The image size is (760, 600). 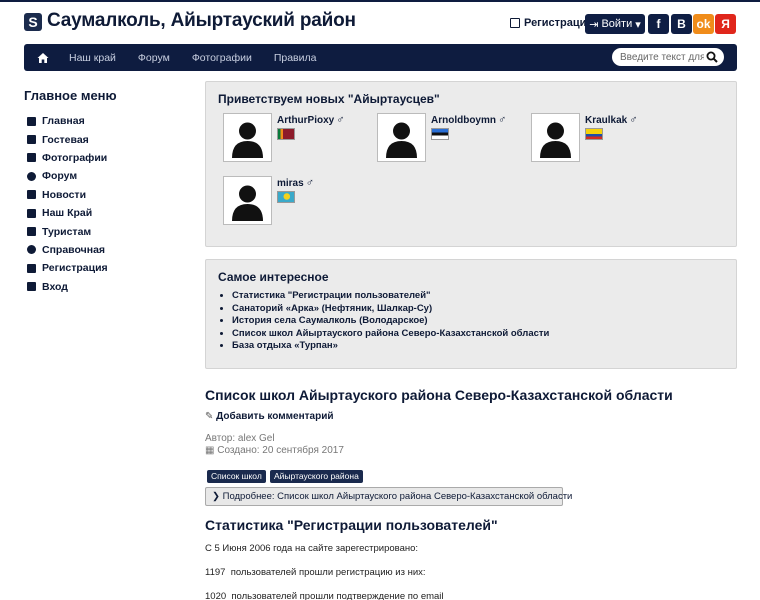 What do you see at coordinates (558, 23) in the screenshot?
I see `register-label: Регистрация` at bounding box center [558, 23].